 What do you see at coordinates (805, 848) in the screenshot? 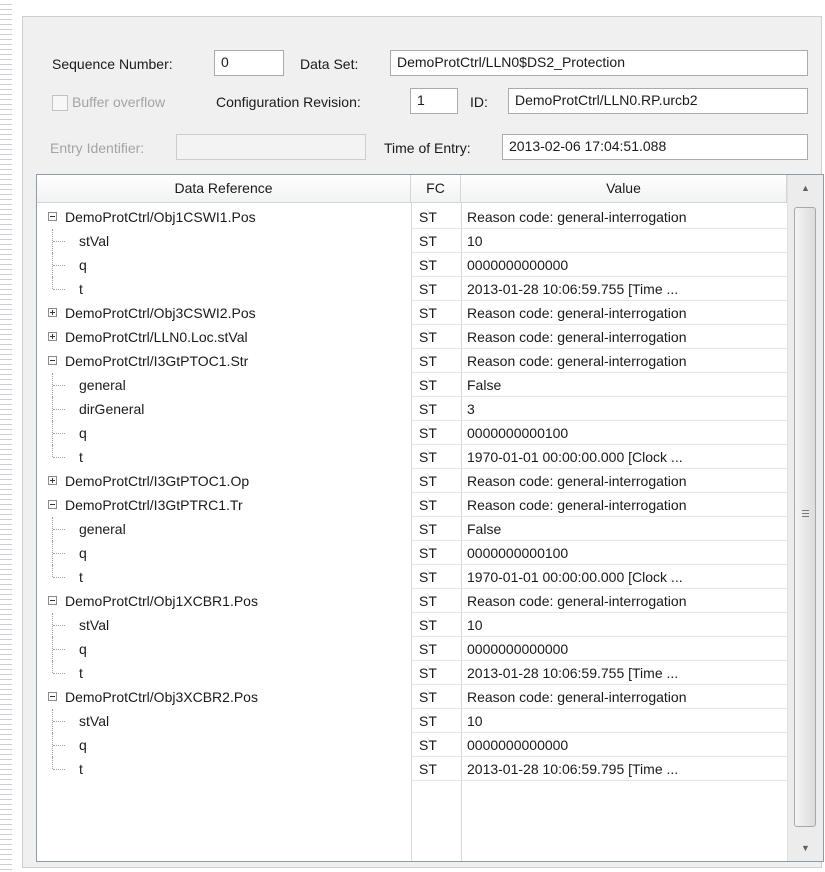
I see `scroll-down-arrow-icon: ▼` at bounding box center [805, 848].